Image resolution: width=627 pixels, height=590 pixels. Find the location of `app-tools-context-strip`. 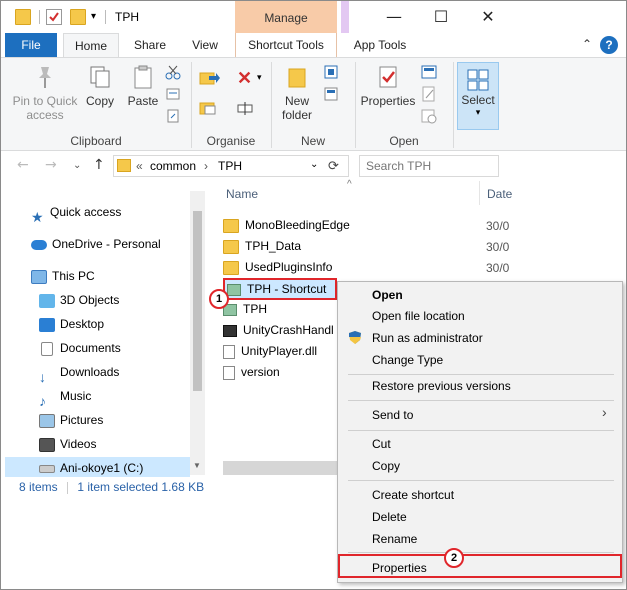

app-tools-context-strip is located at coordinates (345, 17).